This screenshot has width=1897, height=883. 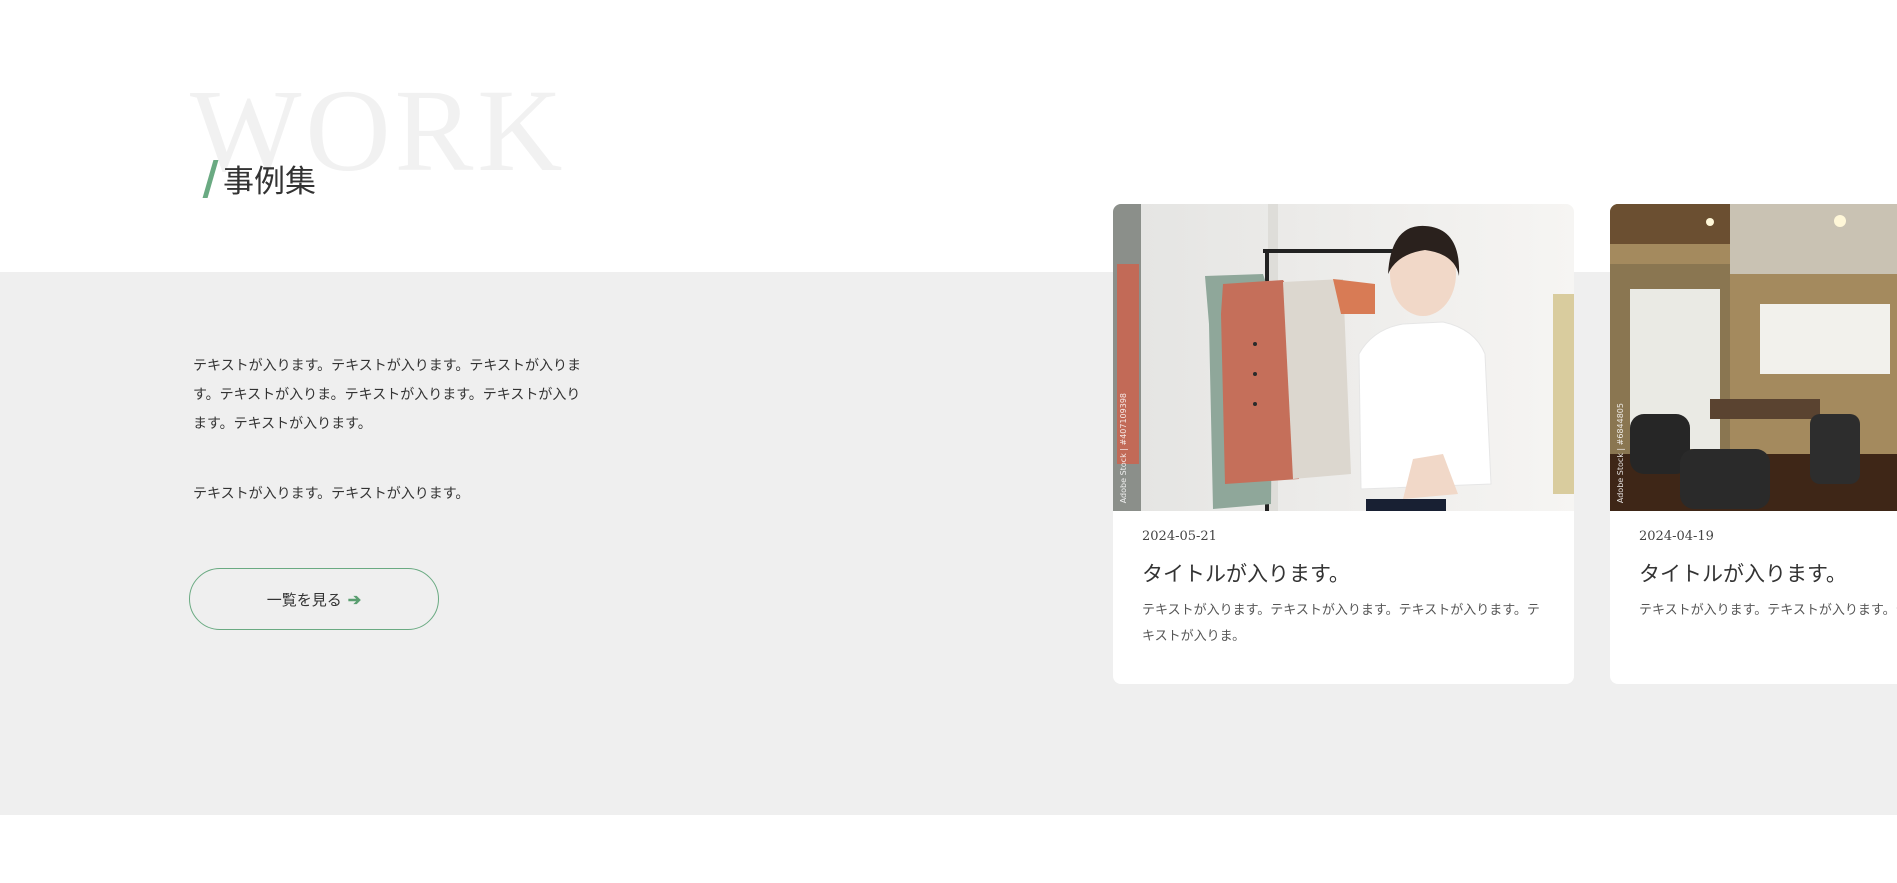 I want to click on view-all-label: 一覧を見る, so click(x=304, y=599).